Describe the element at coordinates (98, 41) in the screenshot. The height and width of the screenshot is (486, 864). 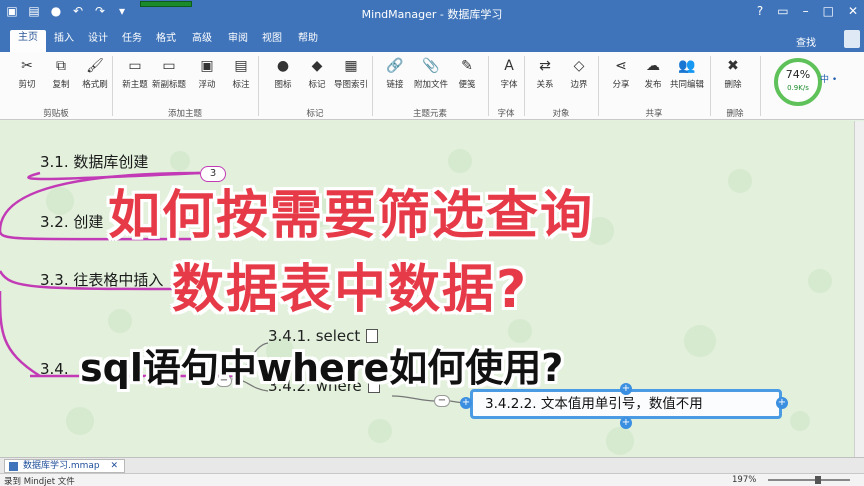
I see `tab-2: 设计` at that location.